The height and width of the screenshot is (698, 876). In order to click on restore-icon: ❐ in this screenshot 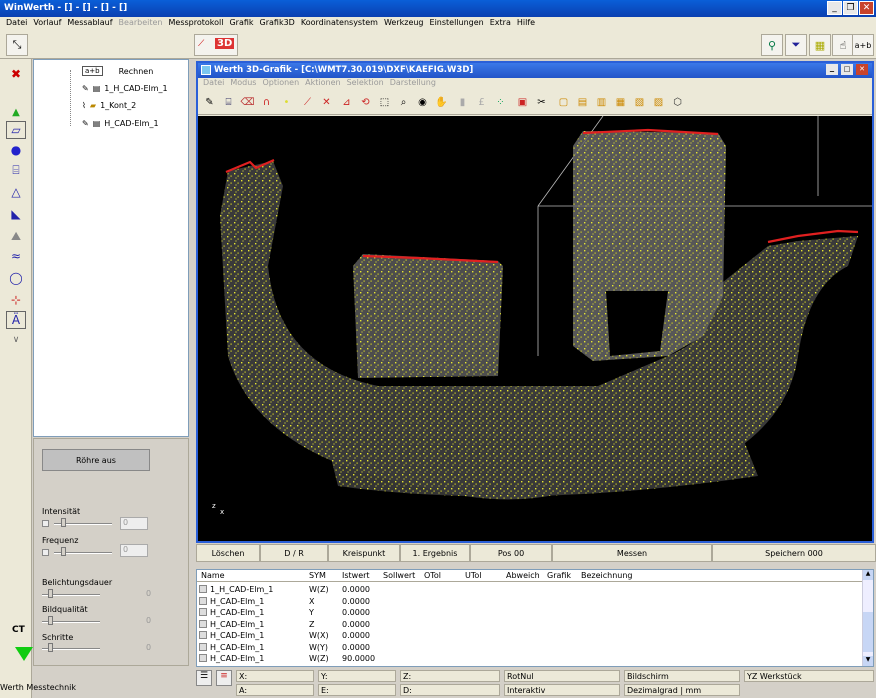, I will do `click(850, 8)`.